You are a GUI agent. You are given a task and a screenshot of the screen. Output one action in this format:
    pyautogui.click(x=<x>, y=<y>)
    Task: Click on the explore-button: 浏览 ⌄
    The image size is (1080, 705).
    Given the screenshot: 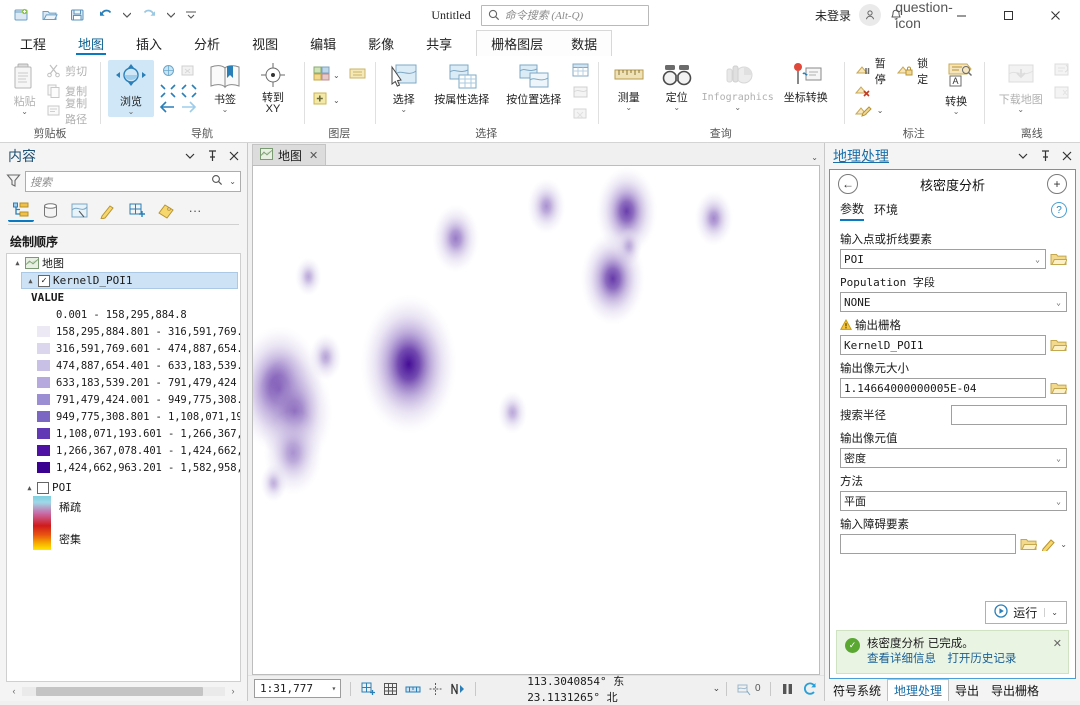 What is the action you would take?
    pyautogui.click(x=131, y=88)
    